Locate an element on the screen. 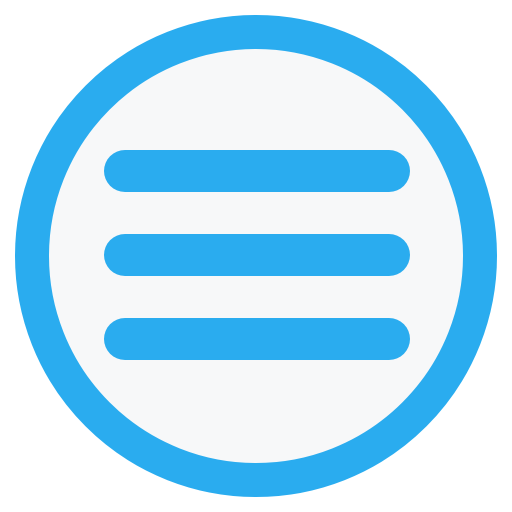 The height and width of the screenshot is (512, 512). menu-line-bottom is located at coordinates (257, 339).